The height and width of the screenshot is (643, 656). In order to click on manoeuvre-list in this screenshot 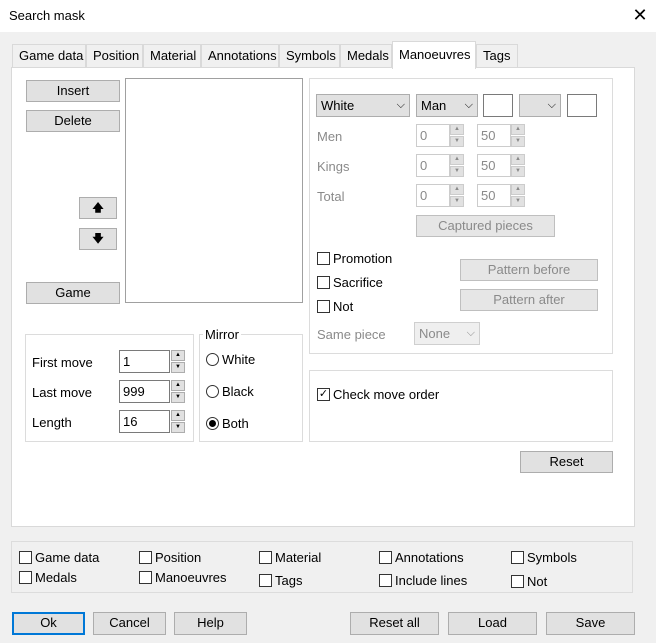, I will do `click(214, 190)`.